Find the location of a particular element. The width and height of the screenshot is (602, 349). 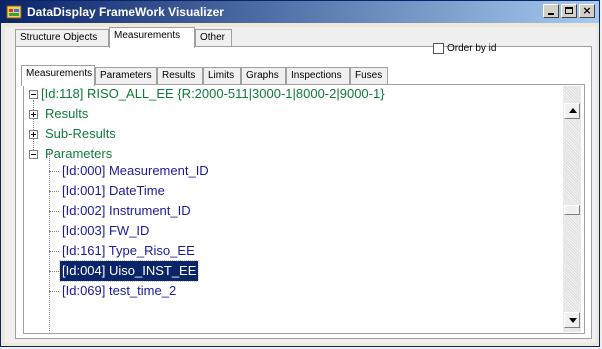

minimize-button is located at coordinates (551, 11).